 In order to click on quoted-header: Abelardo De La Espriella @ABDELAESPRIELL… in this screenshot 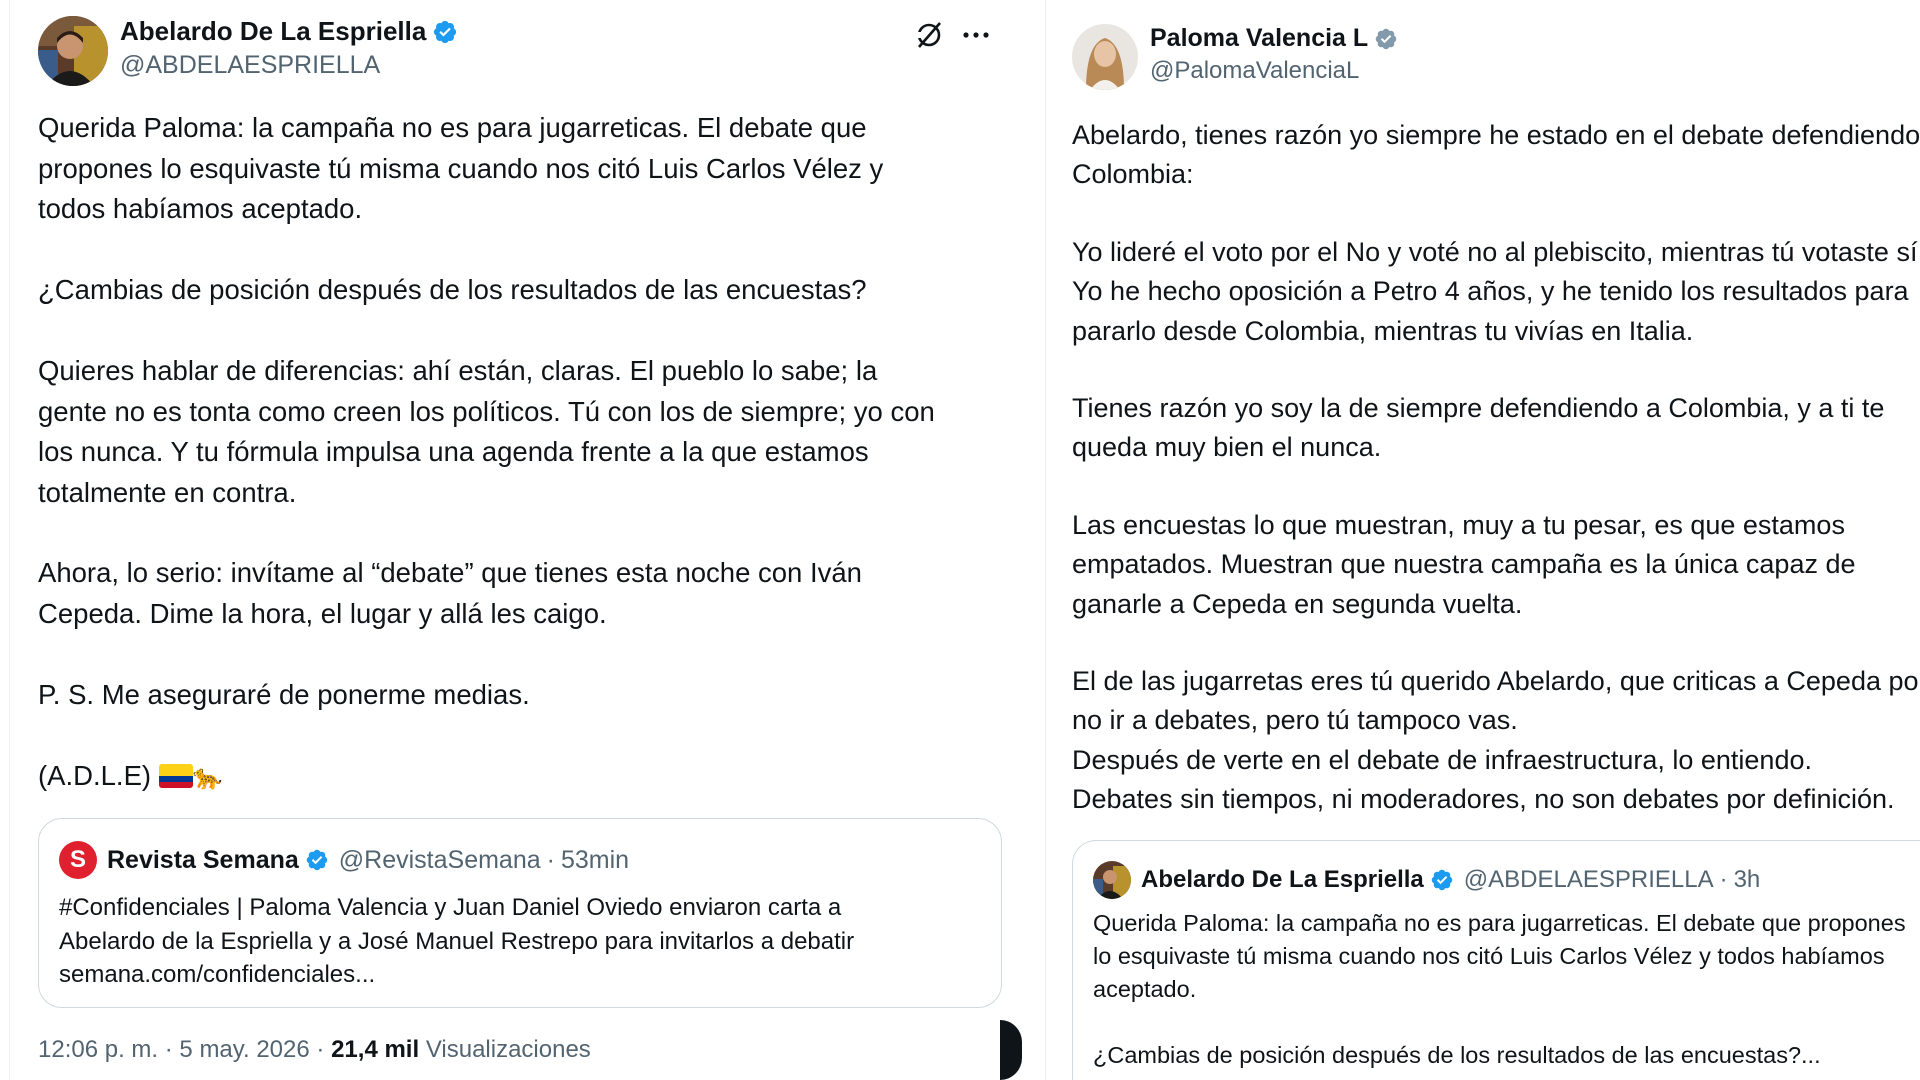, I will do `click(1426, 880)`.